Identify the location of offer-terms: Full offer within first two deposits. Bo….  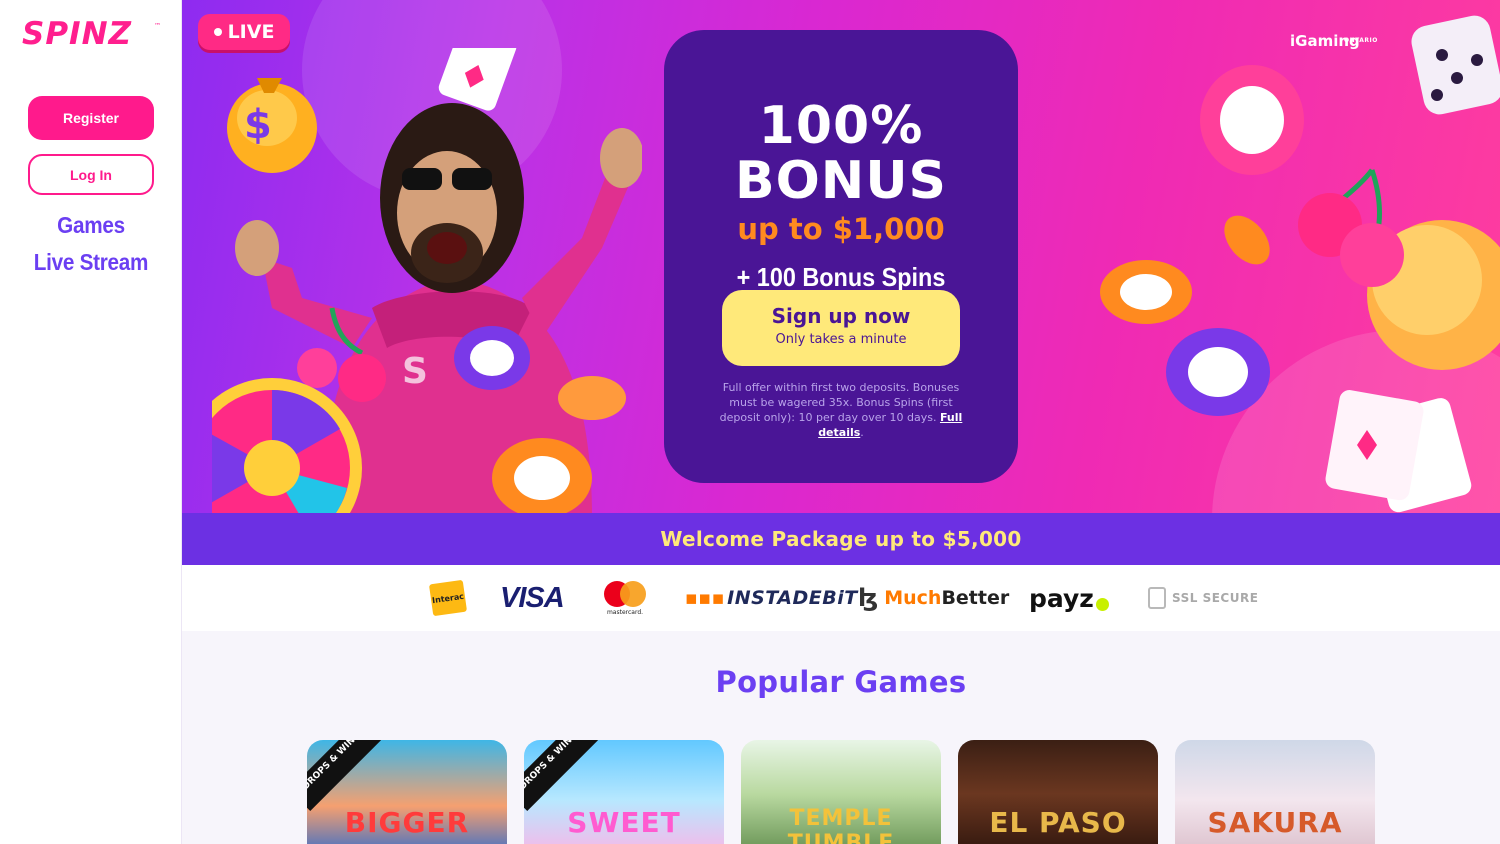
(841, 410).